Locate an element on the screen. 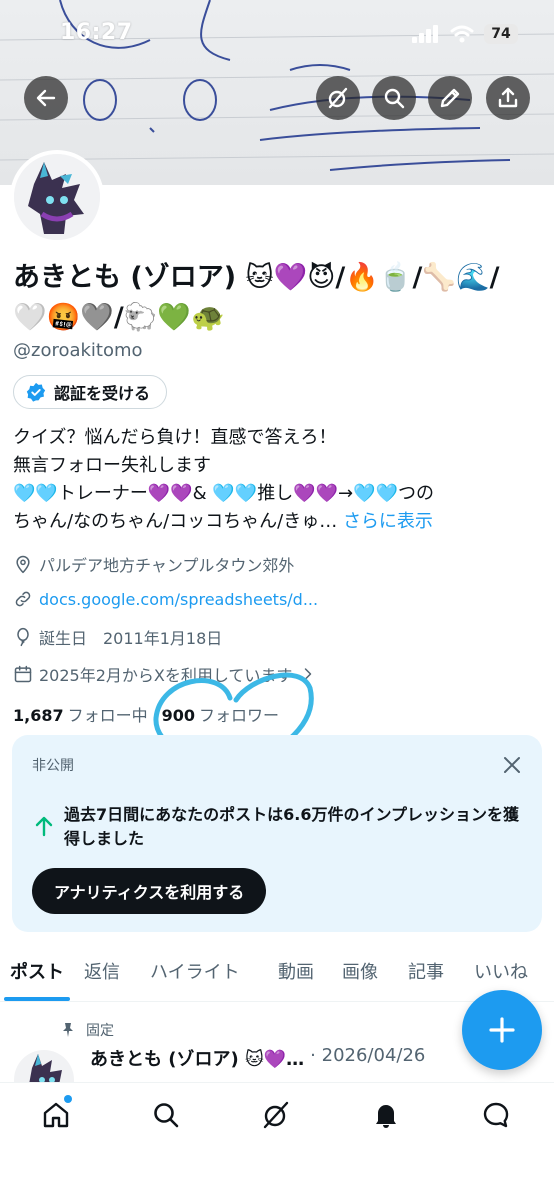  nav-search is located at coordinates (166, 1115).